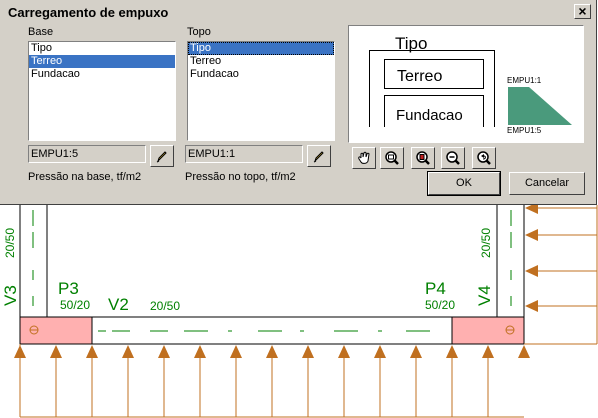  I want to click on base-listbox: Tipo Terreo Fundacao, so click(102, 91).